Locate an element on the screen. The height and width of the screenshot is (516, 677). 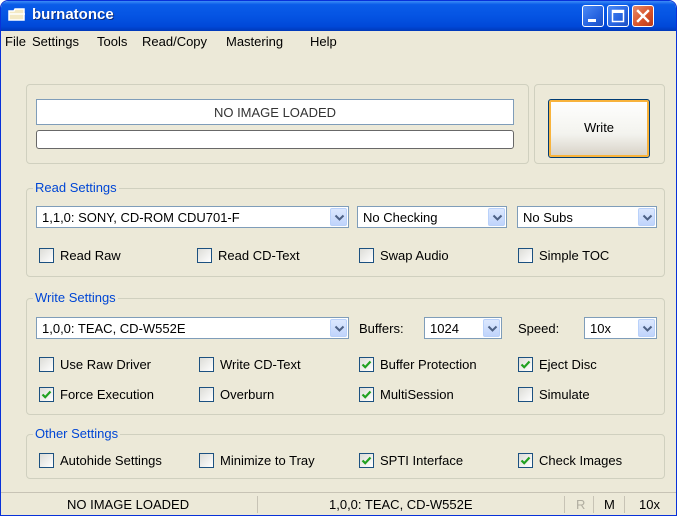
buffer-protection-label: Buffer Protection is located at coordinates (428, 364).